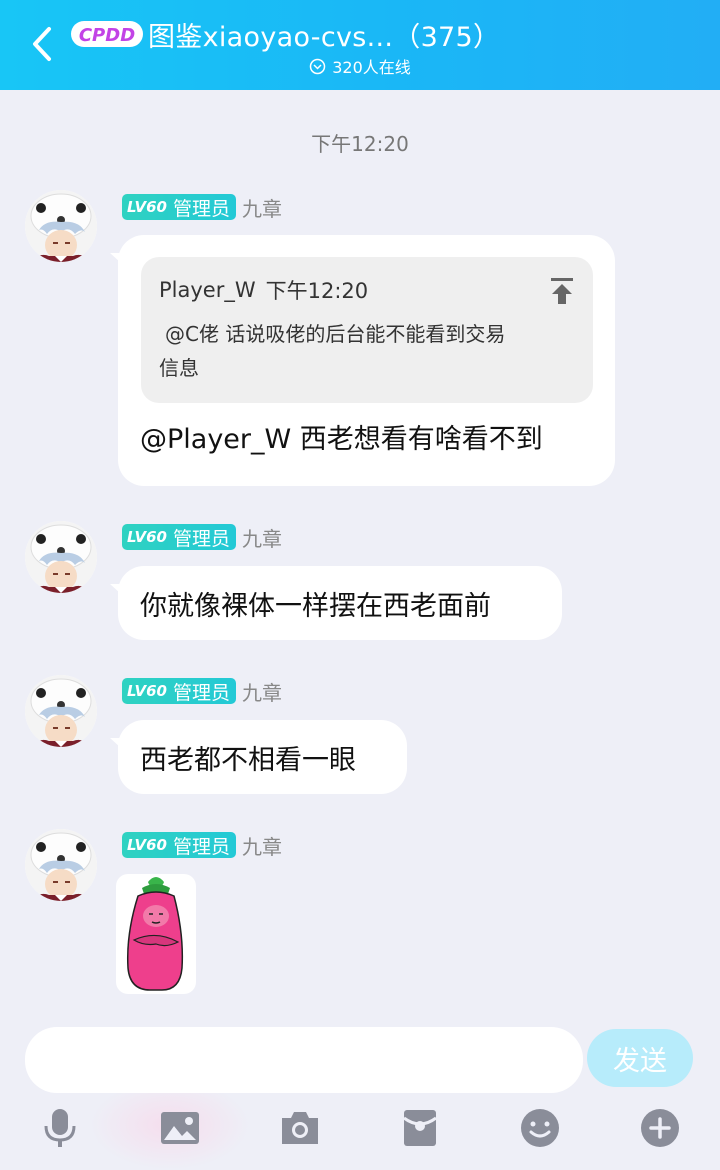 The width and height of the screenshot is (720, 1170). Describe the element at coordinates (341, 439) in the screenshot. I see `message-text: @Player_W 西老想看有啥看不到` at that location.